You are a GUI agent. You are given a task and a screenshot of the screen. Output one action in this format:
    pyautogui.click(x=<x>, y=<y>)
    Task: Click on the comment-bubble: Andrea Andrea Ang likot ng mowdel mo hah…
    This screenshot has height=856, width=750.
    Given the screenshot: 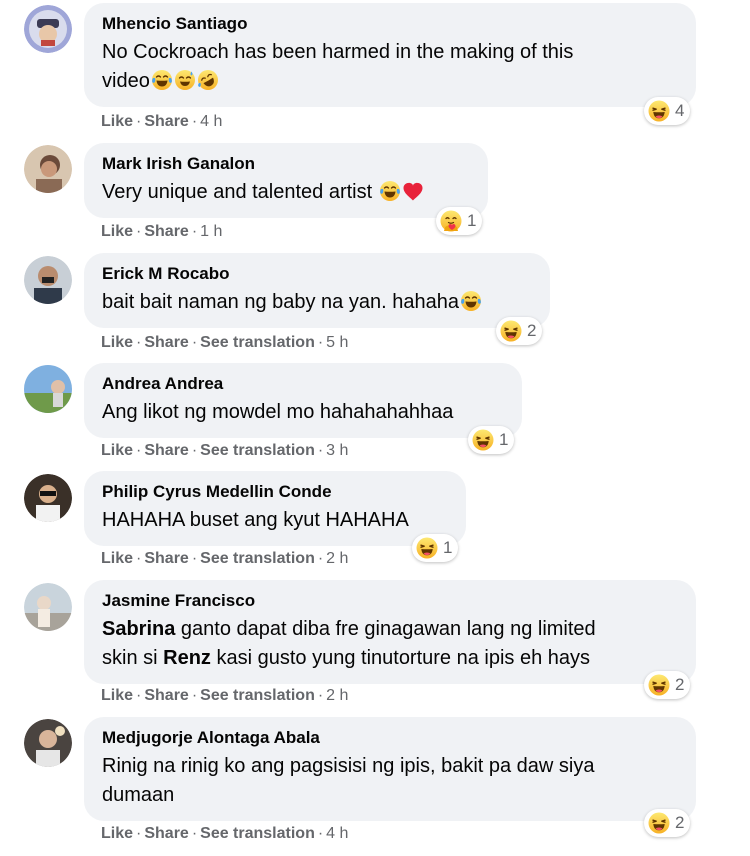 What is the action you would take?
    pyautogui.click(x=303, y=400)
    